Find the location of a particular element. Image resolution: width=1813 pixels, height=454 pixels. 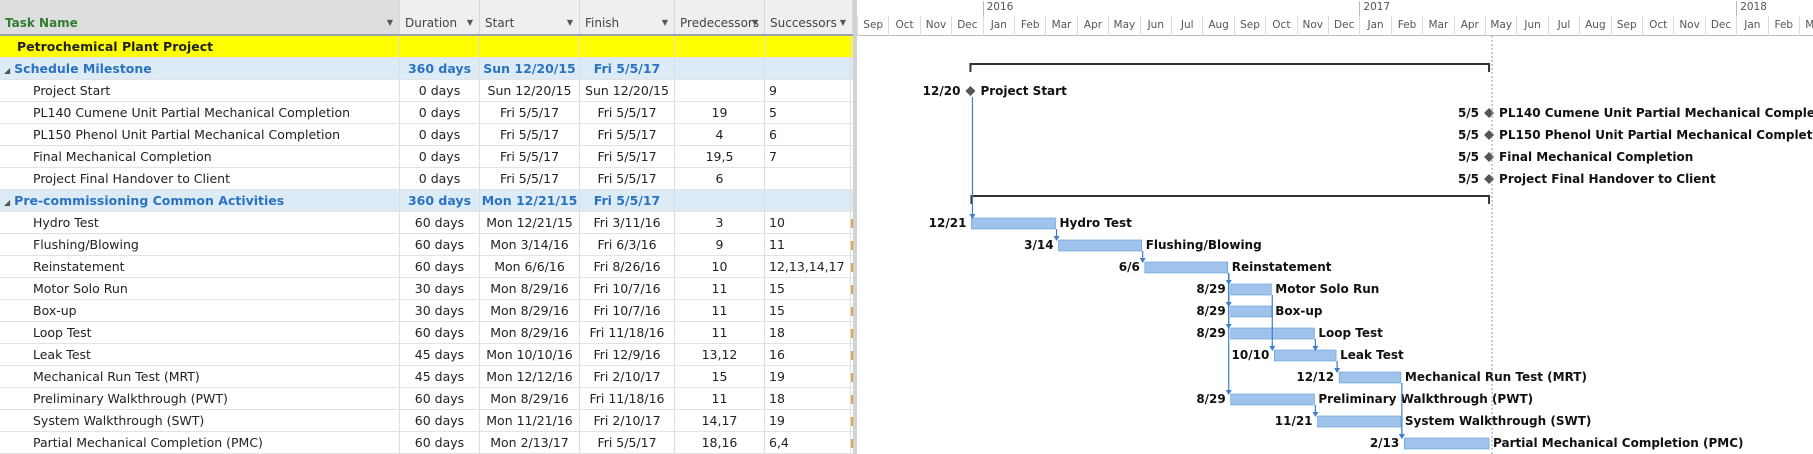

cell-finish: Sun 12/20/15 is located at coordinates (627, 90).